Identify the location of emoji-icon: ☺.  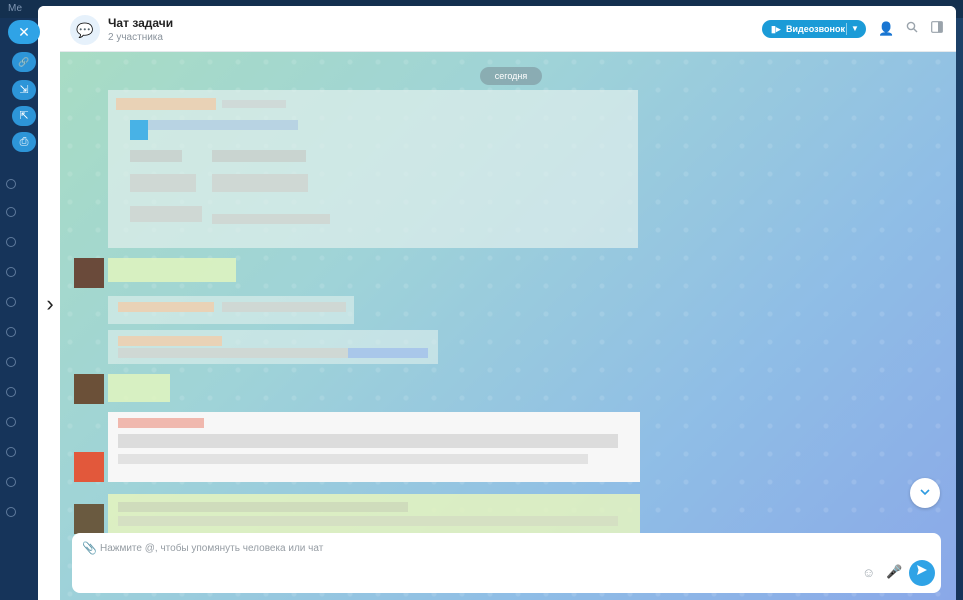
(868, 572).